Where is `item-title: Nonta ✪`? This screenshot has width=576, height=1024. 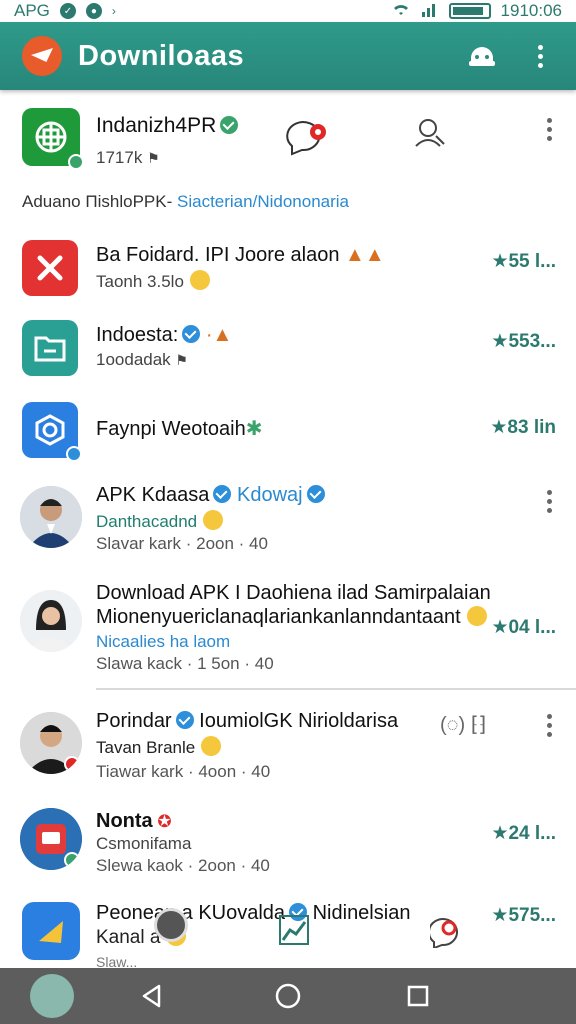 item-title: Nonta ✪ is located at coordinates (134, 821).